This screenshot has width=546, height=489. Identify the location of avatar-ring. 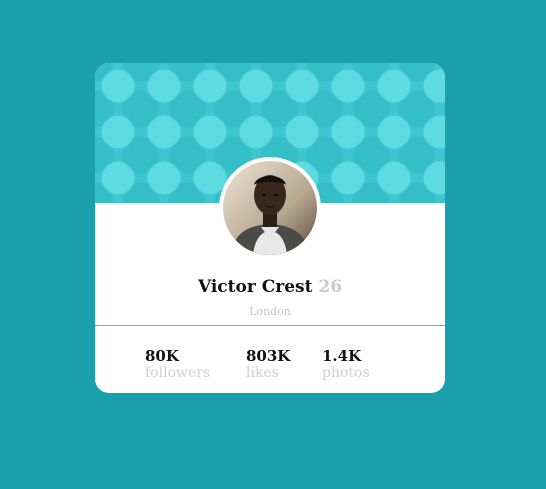
(270, 208).